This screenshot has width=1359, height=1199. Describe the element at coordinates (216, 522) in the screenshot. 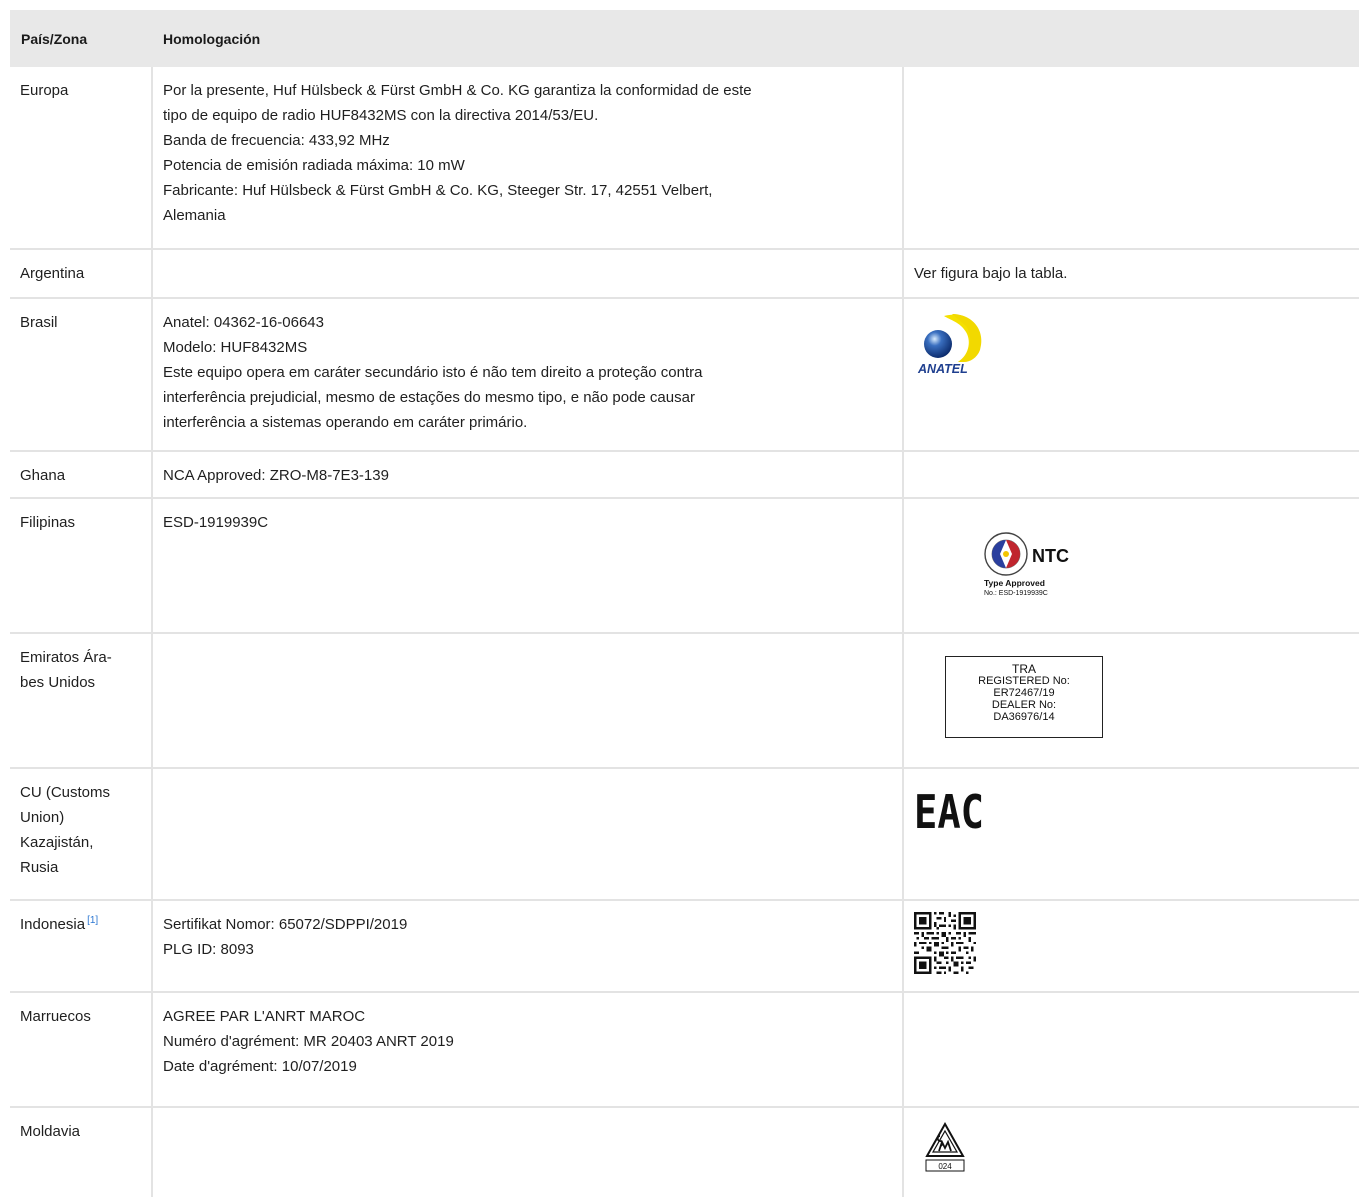

I see `text-line: ESD-1919939C` at that location.